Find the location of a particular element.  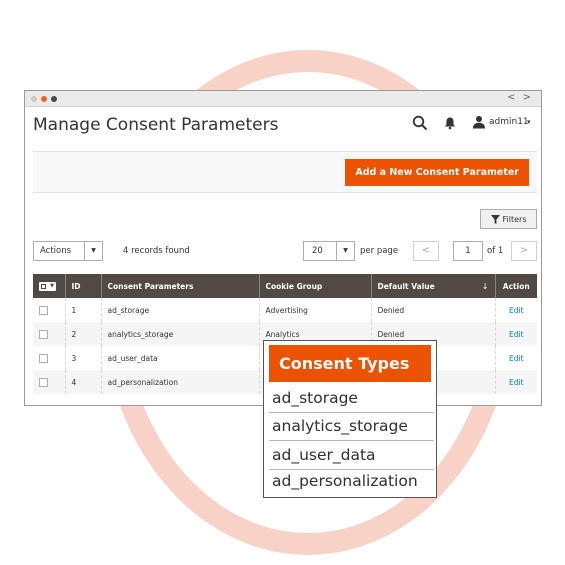

per-page-label: per page is located at coordinates (379, 251).